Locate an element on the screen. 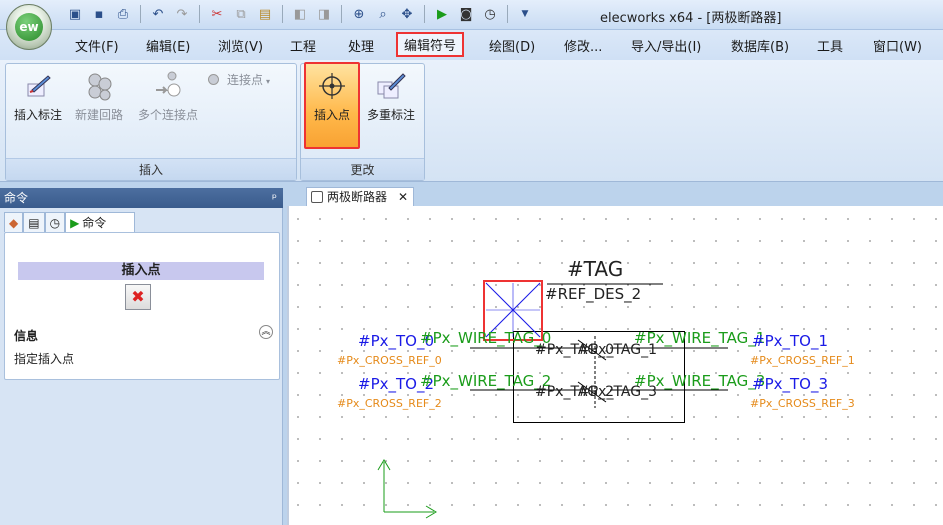 The width and height of the screenshot is (943, 525). app-logo-icon: ew is located at coordinates (29, 27).